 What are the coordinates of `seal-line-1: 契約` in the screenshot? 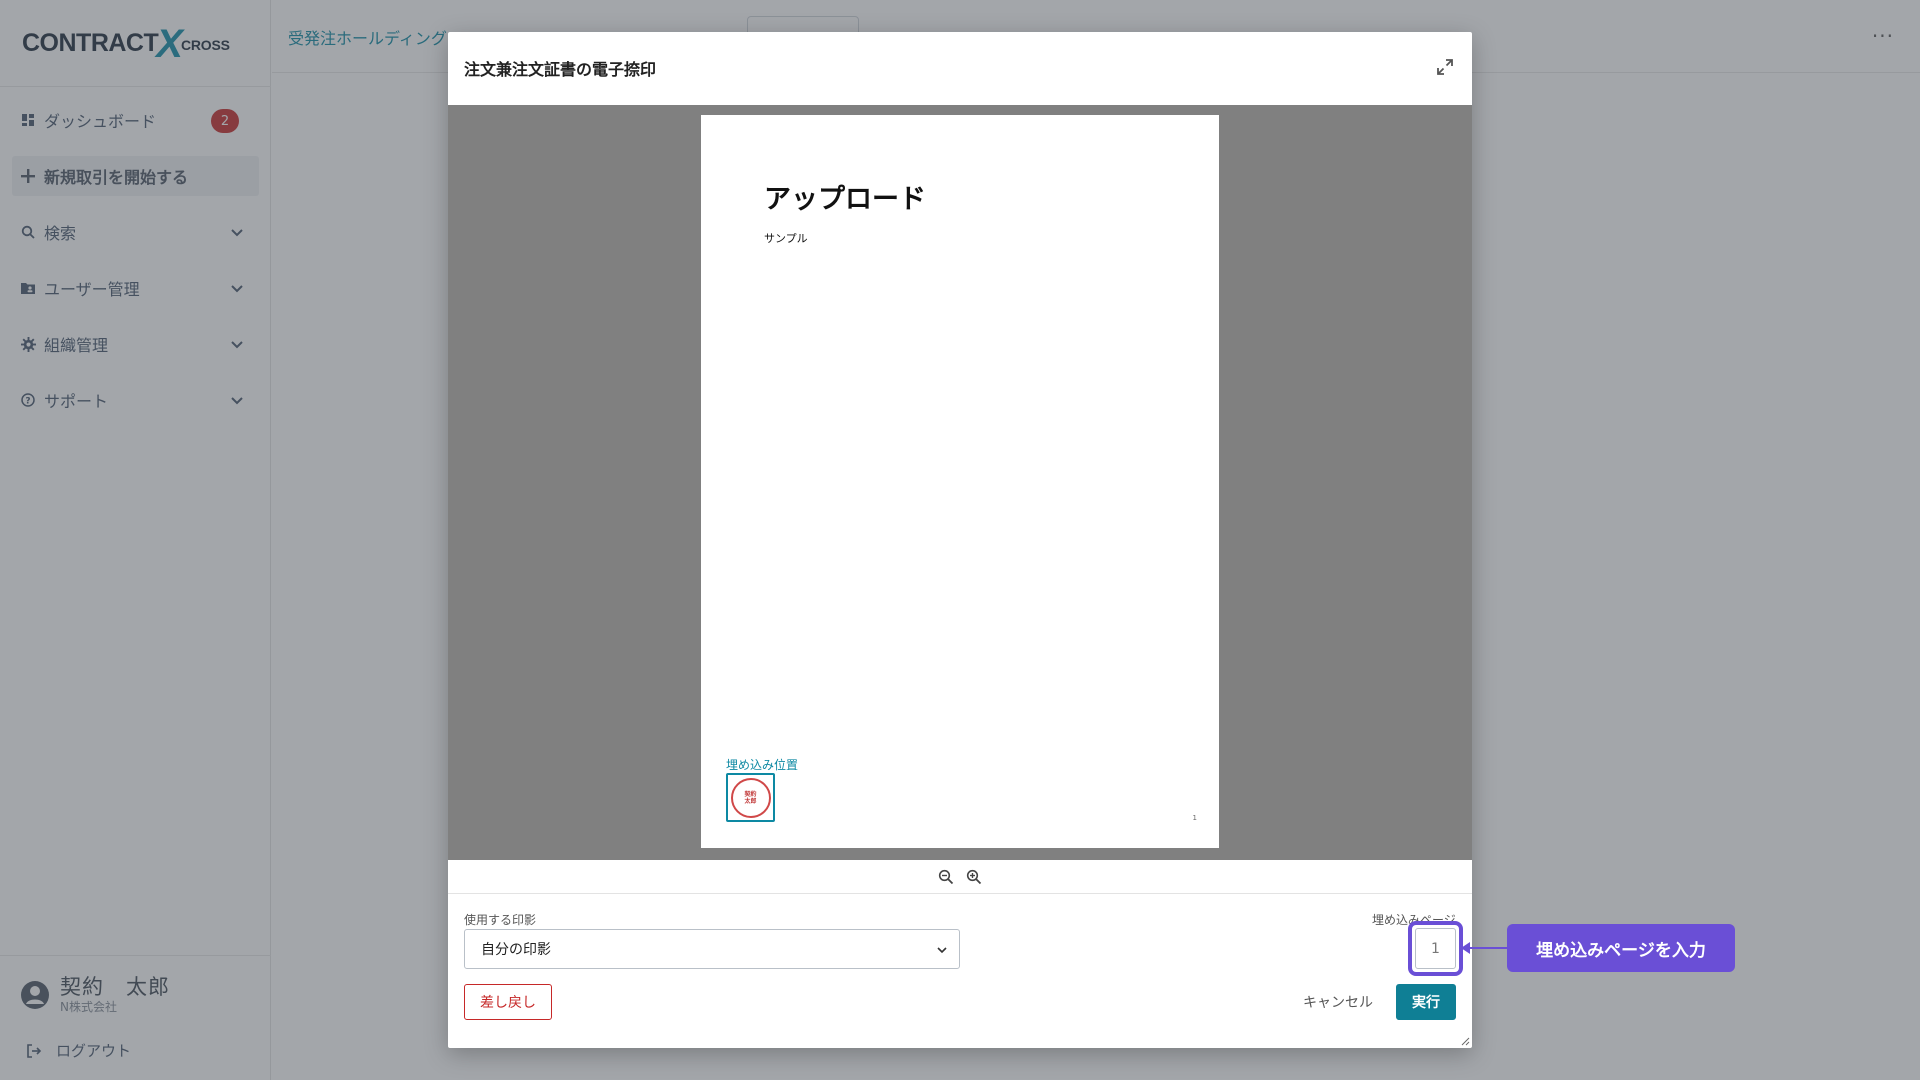 It's located at (750, 794).